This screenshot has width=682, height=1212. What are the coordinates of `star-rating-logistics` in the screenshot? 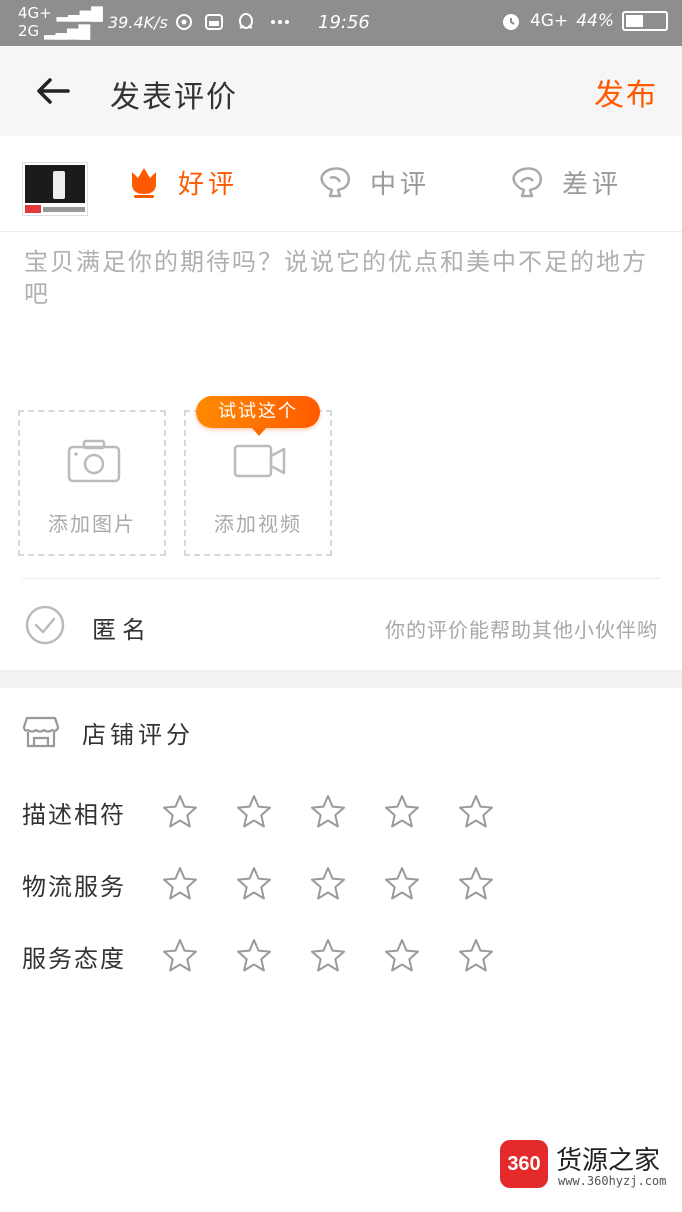 It's located at (328, 884).